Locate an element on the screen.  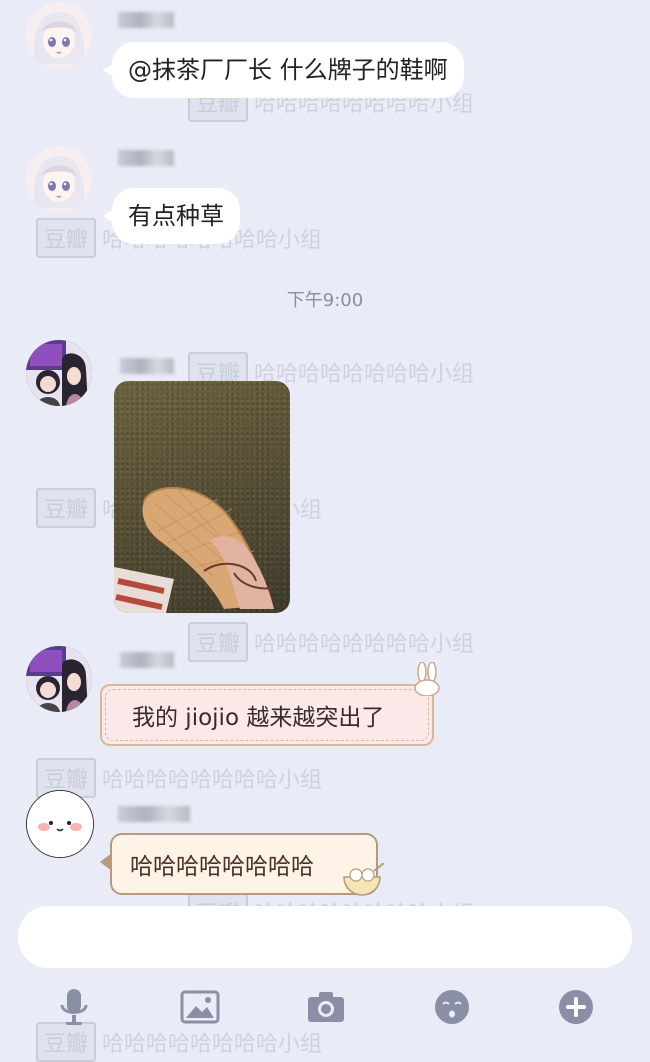
message-bubble: 有点种草 is located at coordinates (171, 216).